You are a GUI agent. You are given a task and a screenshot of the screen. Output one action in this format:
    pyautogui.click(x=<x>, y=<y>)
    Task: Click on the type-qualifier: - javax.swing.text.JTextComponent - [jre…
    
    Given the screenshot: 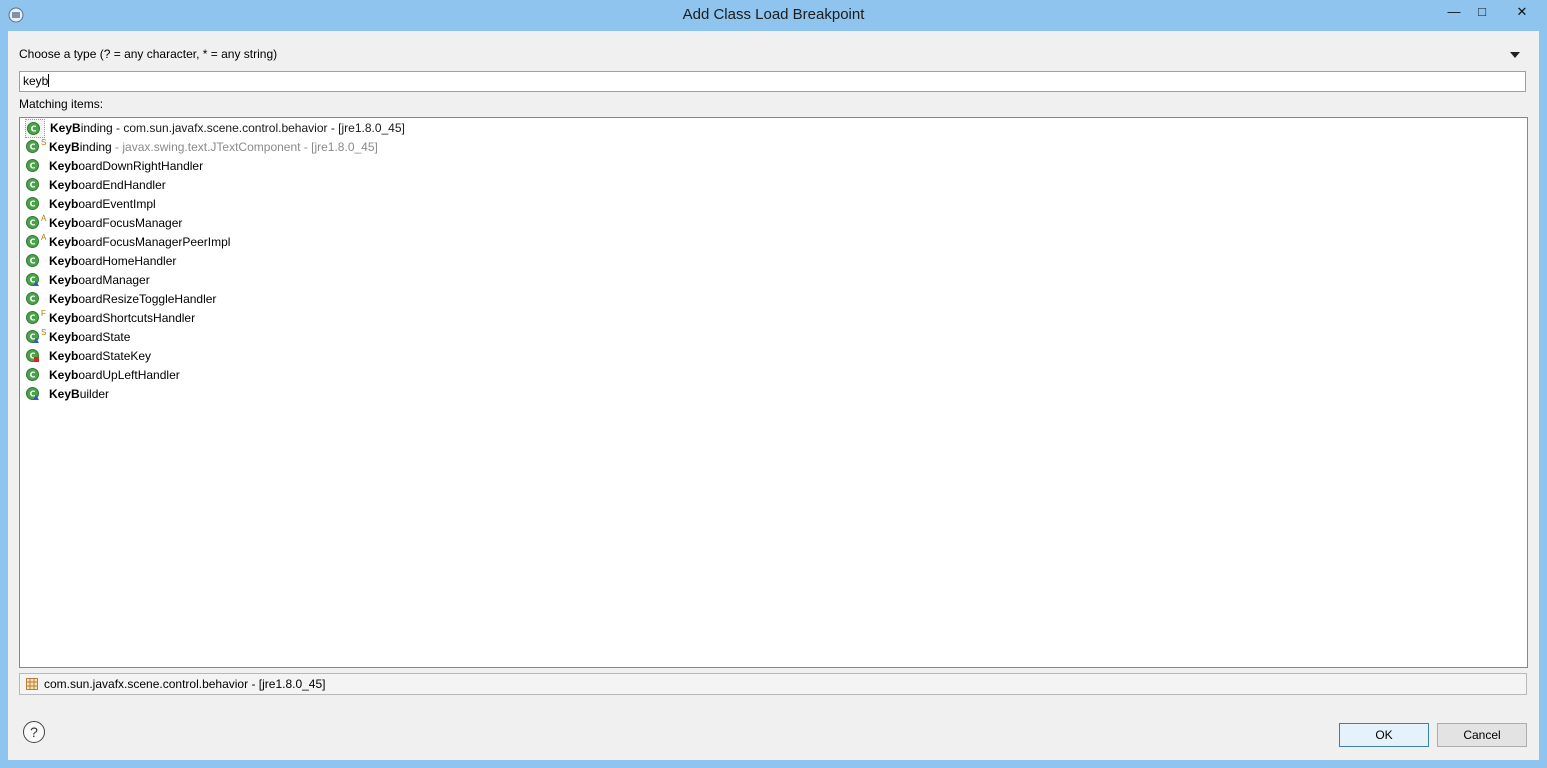 What is the action you would take?
    pyautogui.click(x=244, y=147)
    